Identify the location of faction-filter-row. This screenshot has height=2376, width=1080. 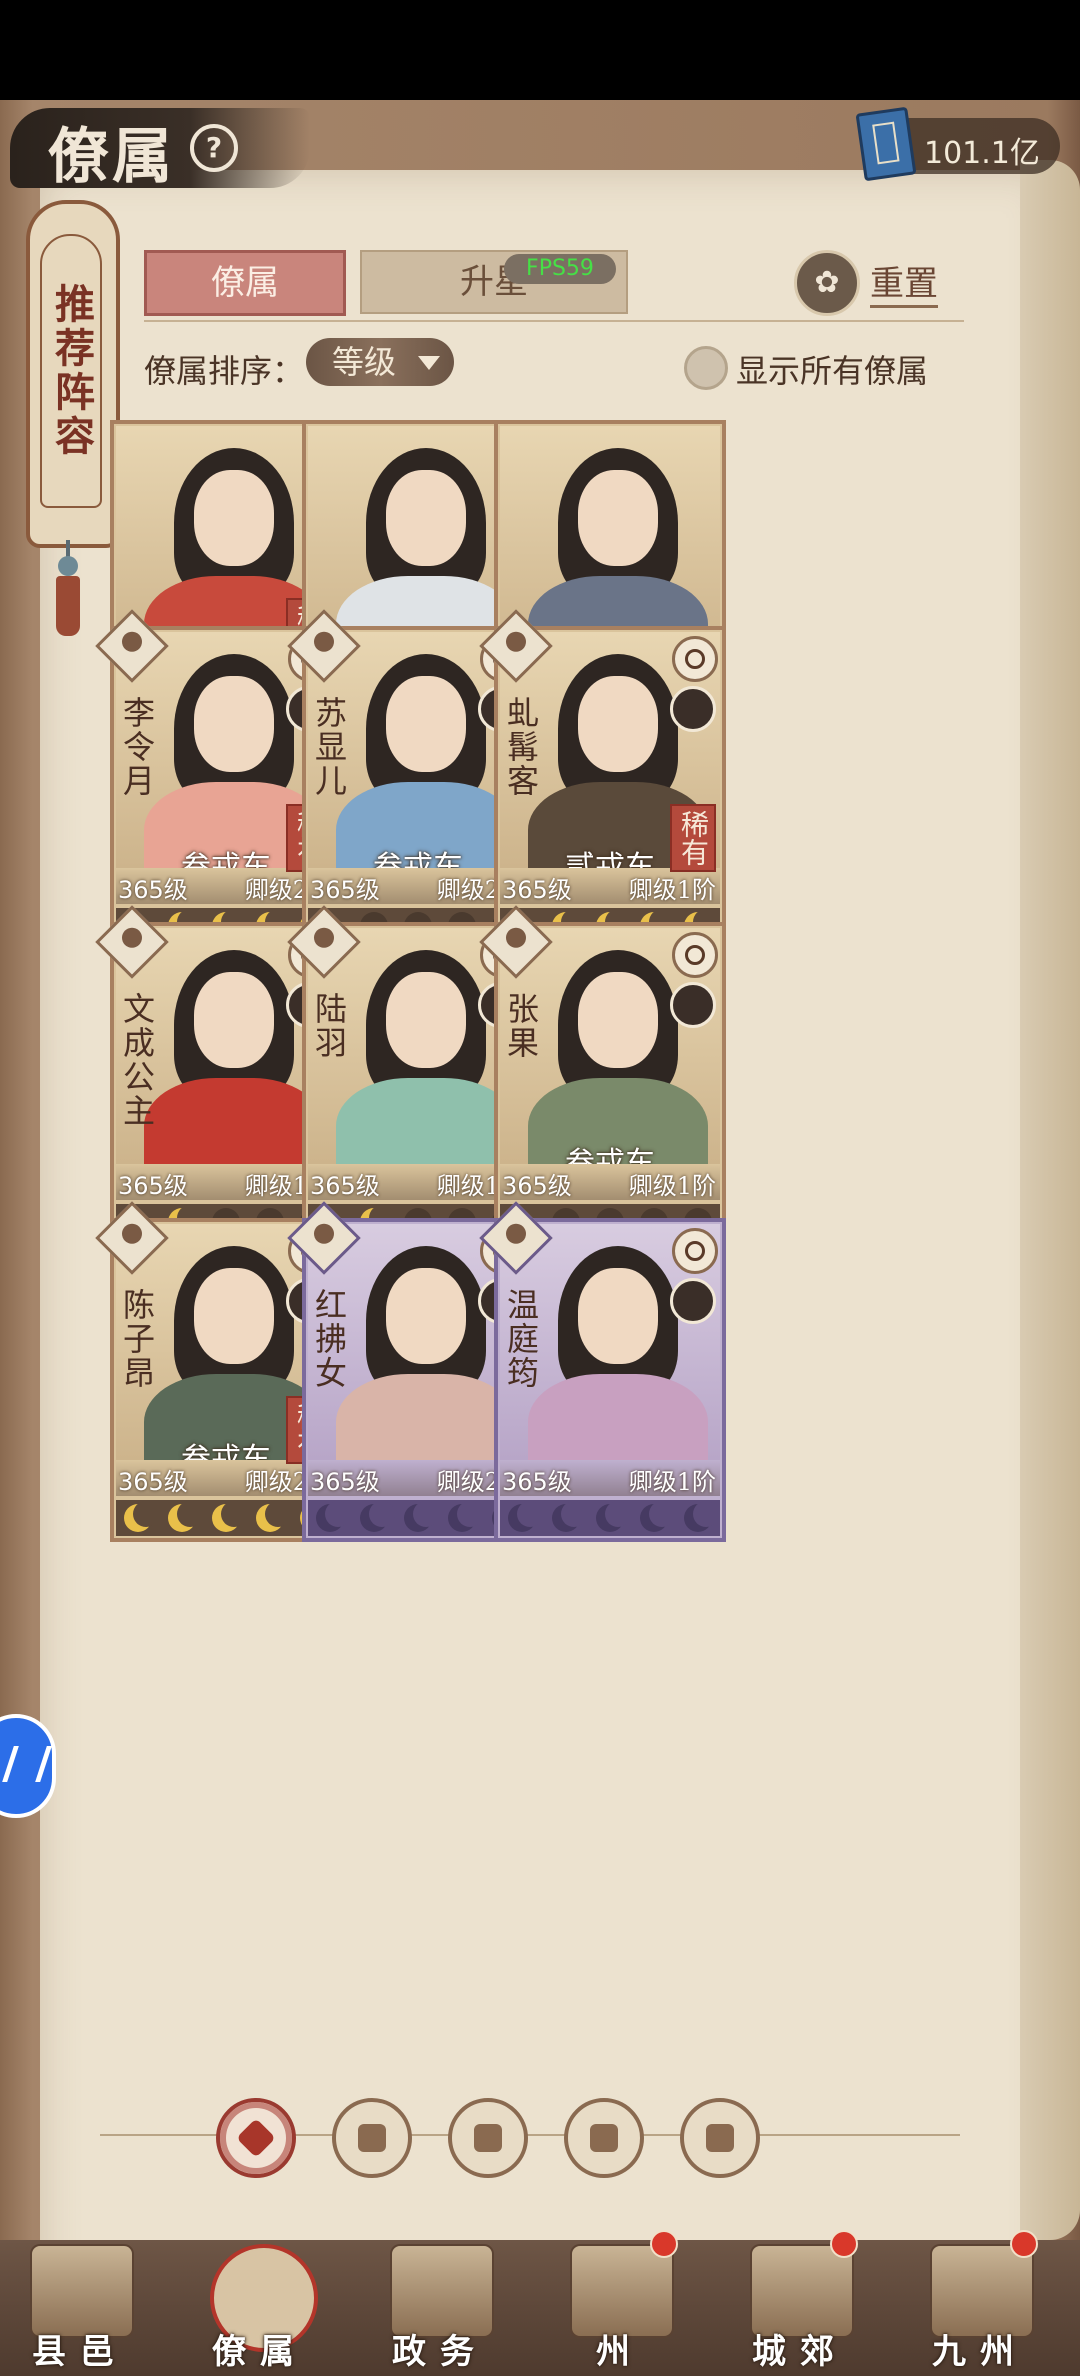
(530, 2135).